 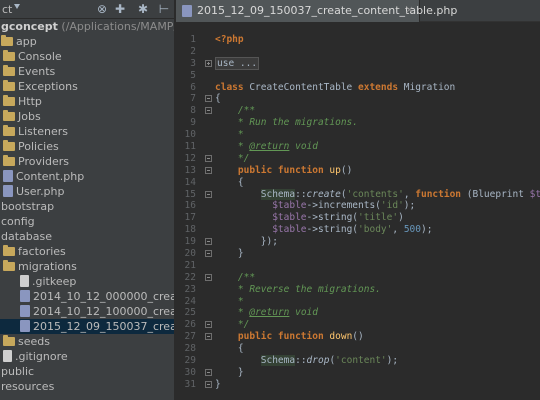 What do you see at coordinates (87, 296) in the screenshot?
I see `tree-item: 2014_10_12_000000_create_` at bounding box center [87, 296].